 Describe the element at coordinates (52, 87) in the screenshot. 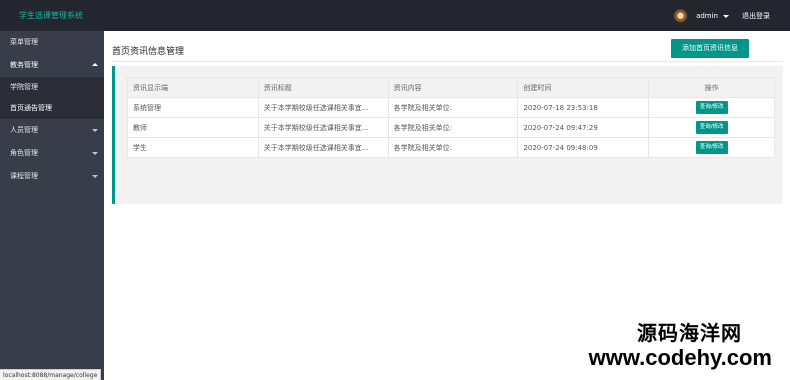

I see `sidebar-item-college: 学院管理` at that location.